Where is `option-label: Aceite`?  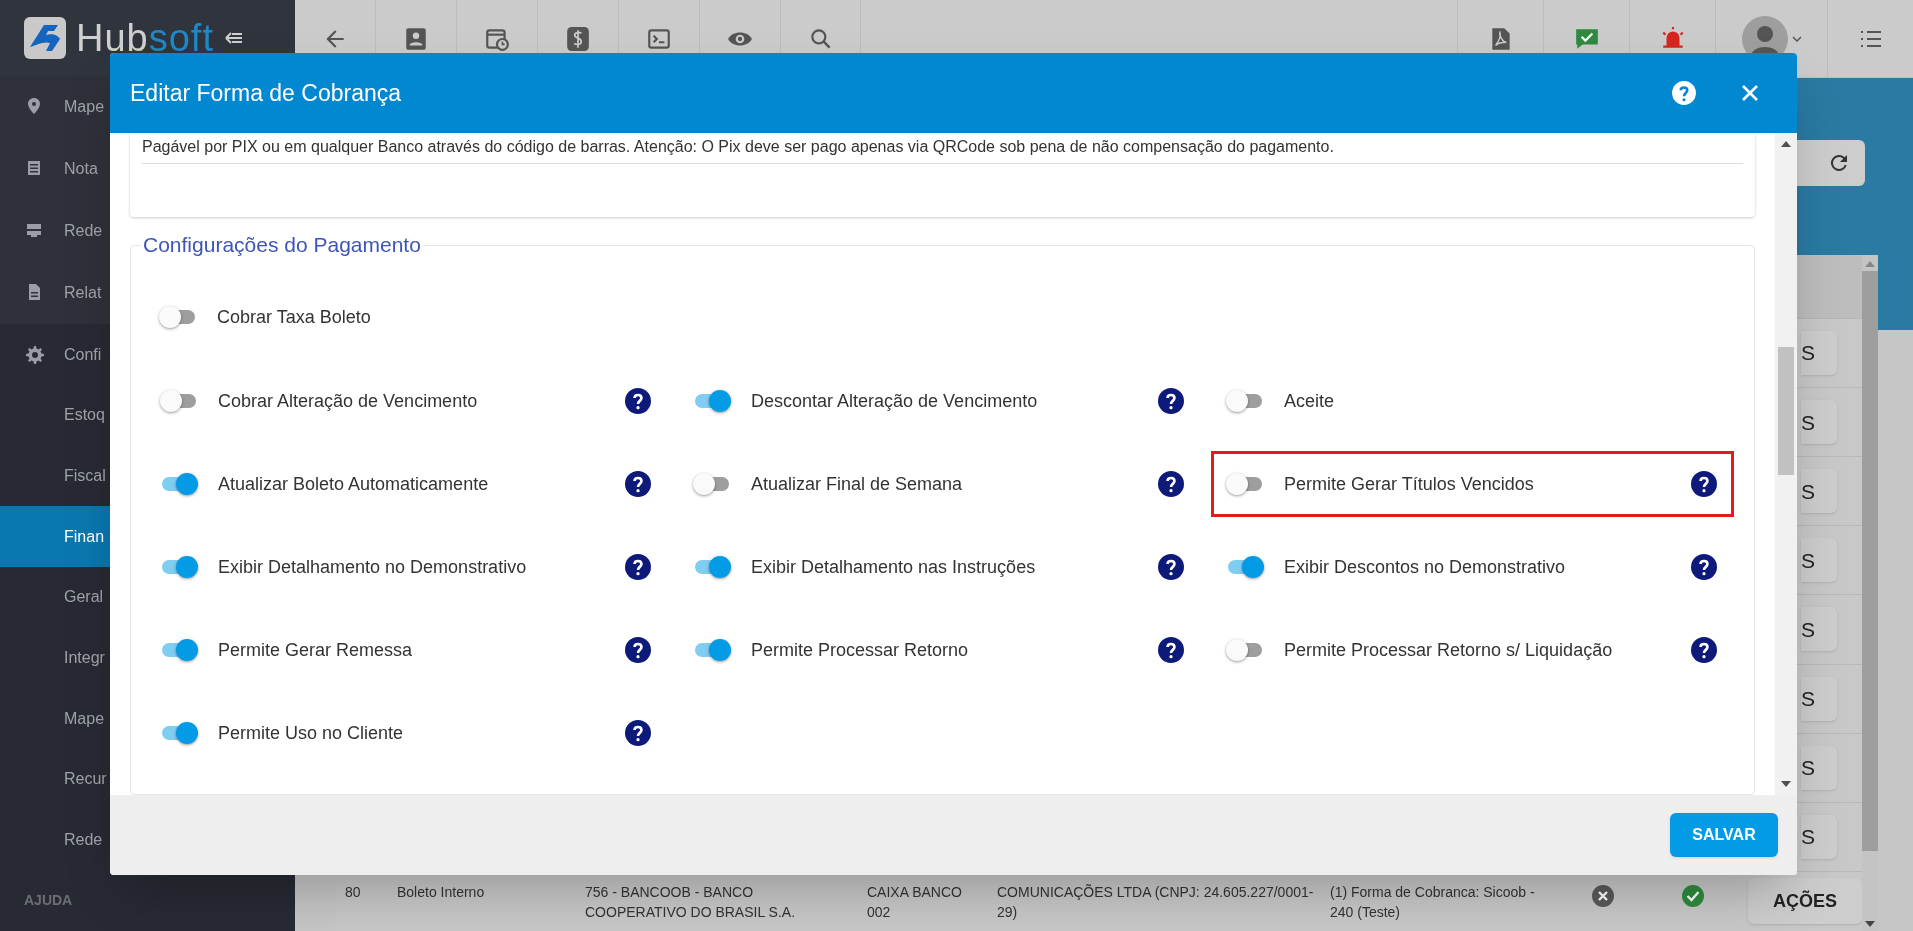
option-label: Aceite is located at coordinates (1310, 401).